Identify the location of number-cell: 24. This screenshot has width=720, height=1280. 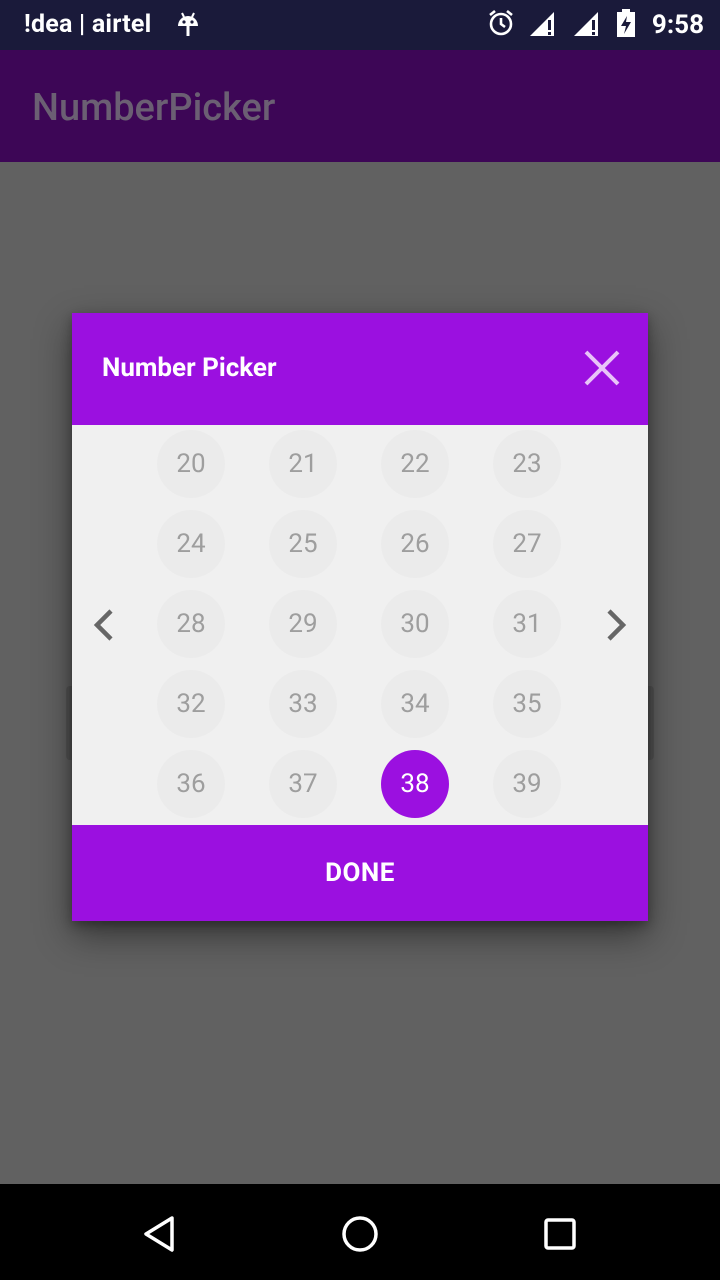
(191, 544).